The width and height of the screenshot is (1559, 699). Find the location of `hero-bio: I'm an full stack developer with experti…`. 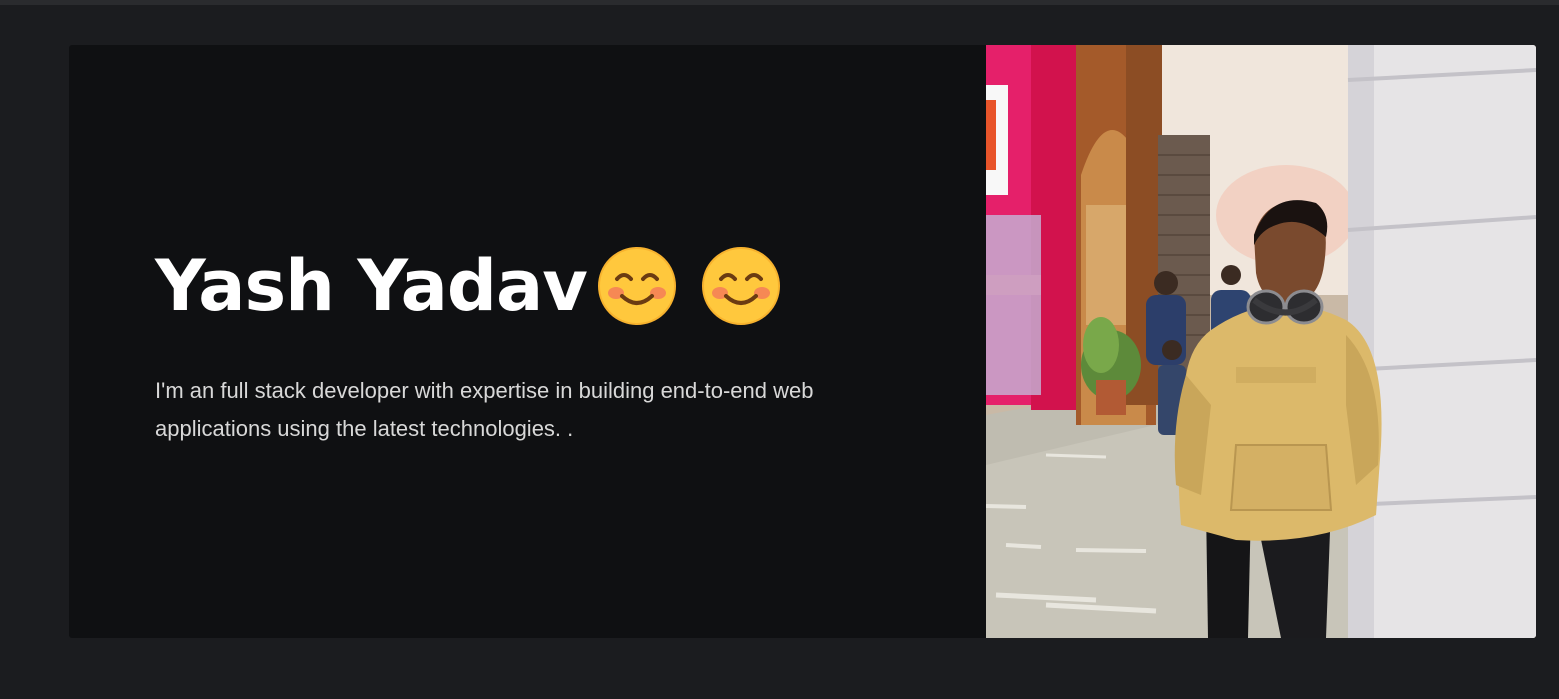

hero-bio: I'm an full stack developer with experti… is located at coordinates (484, 409).